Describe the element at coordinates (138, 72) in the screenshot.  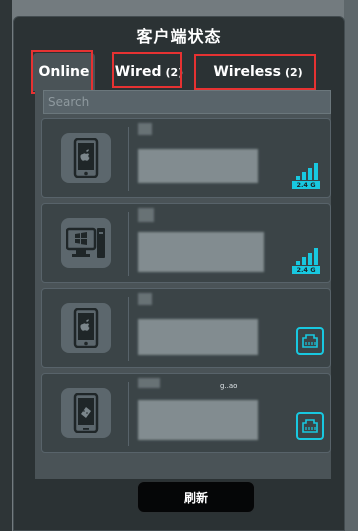
I see `tab-wired-label: Wired` at that location.